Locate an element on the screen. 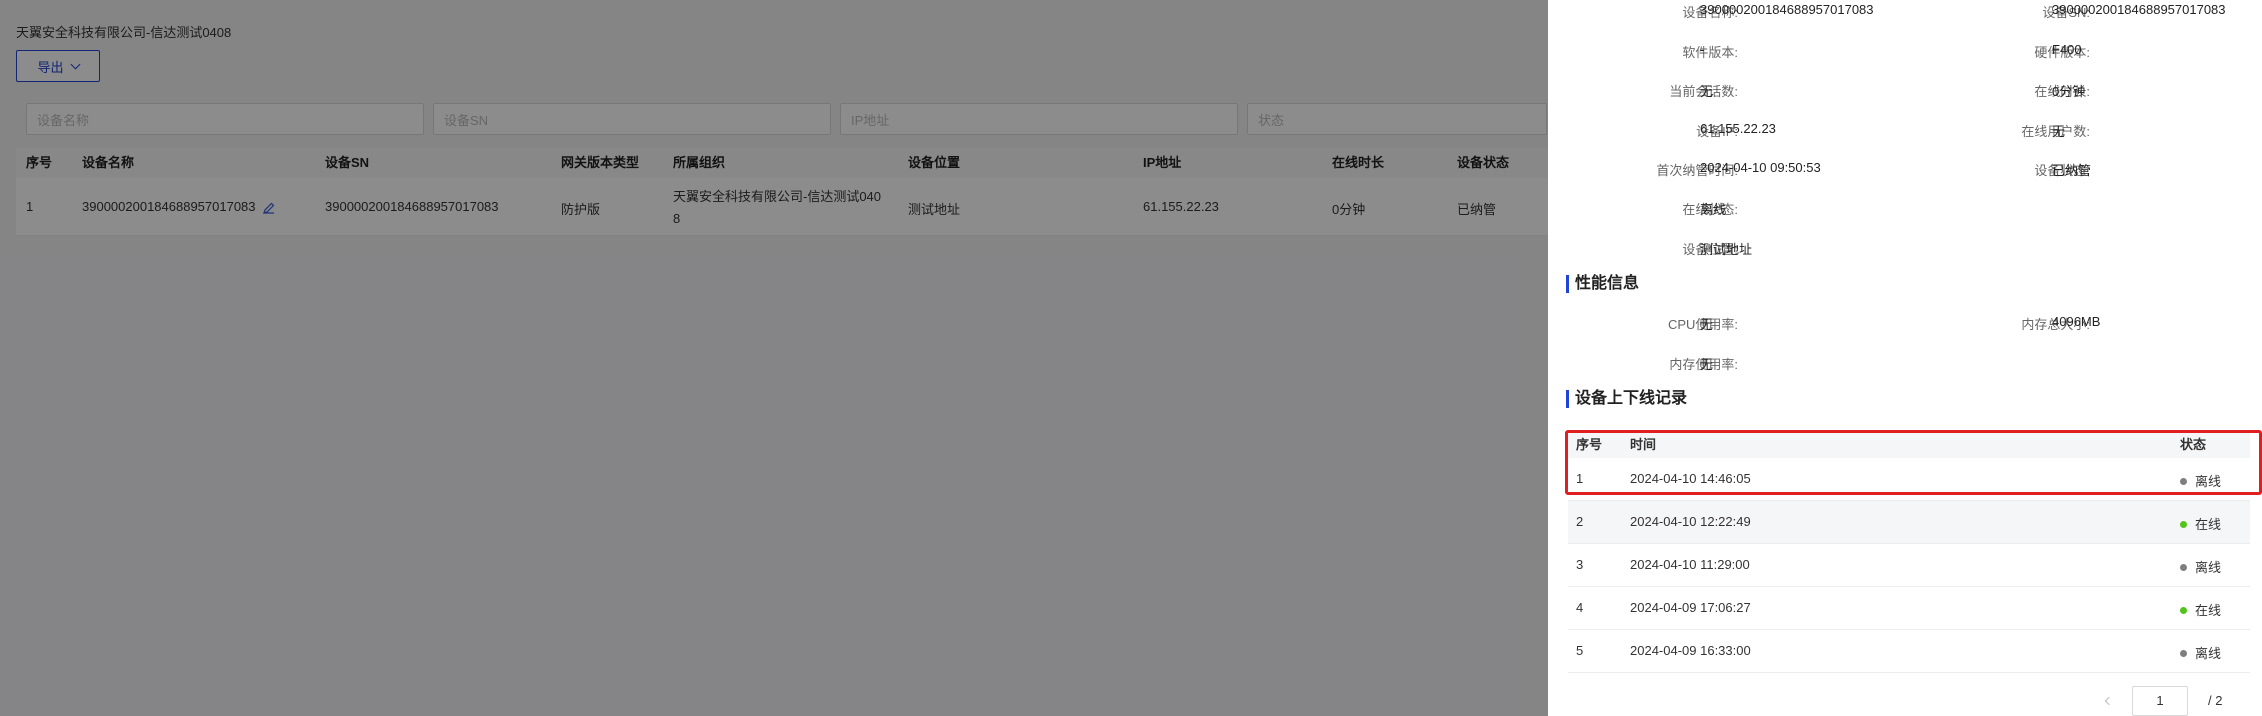 This screenshot has height=716, width=2262. pagination-page-input: 1 is located at coordinates (2160, 701).